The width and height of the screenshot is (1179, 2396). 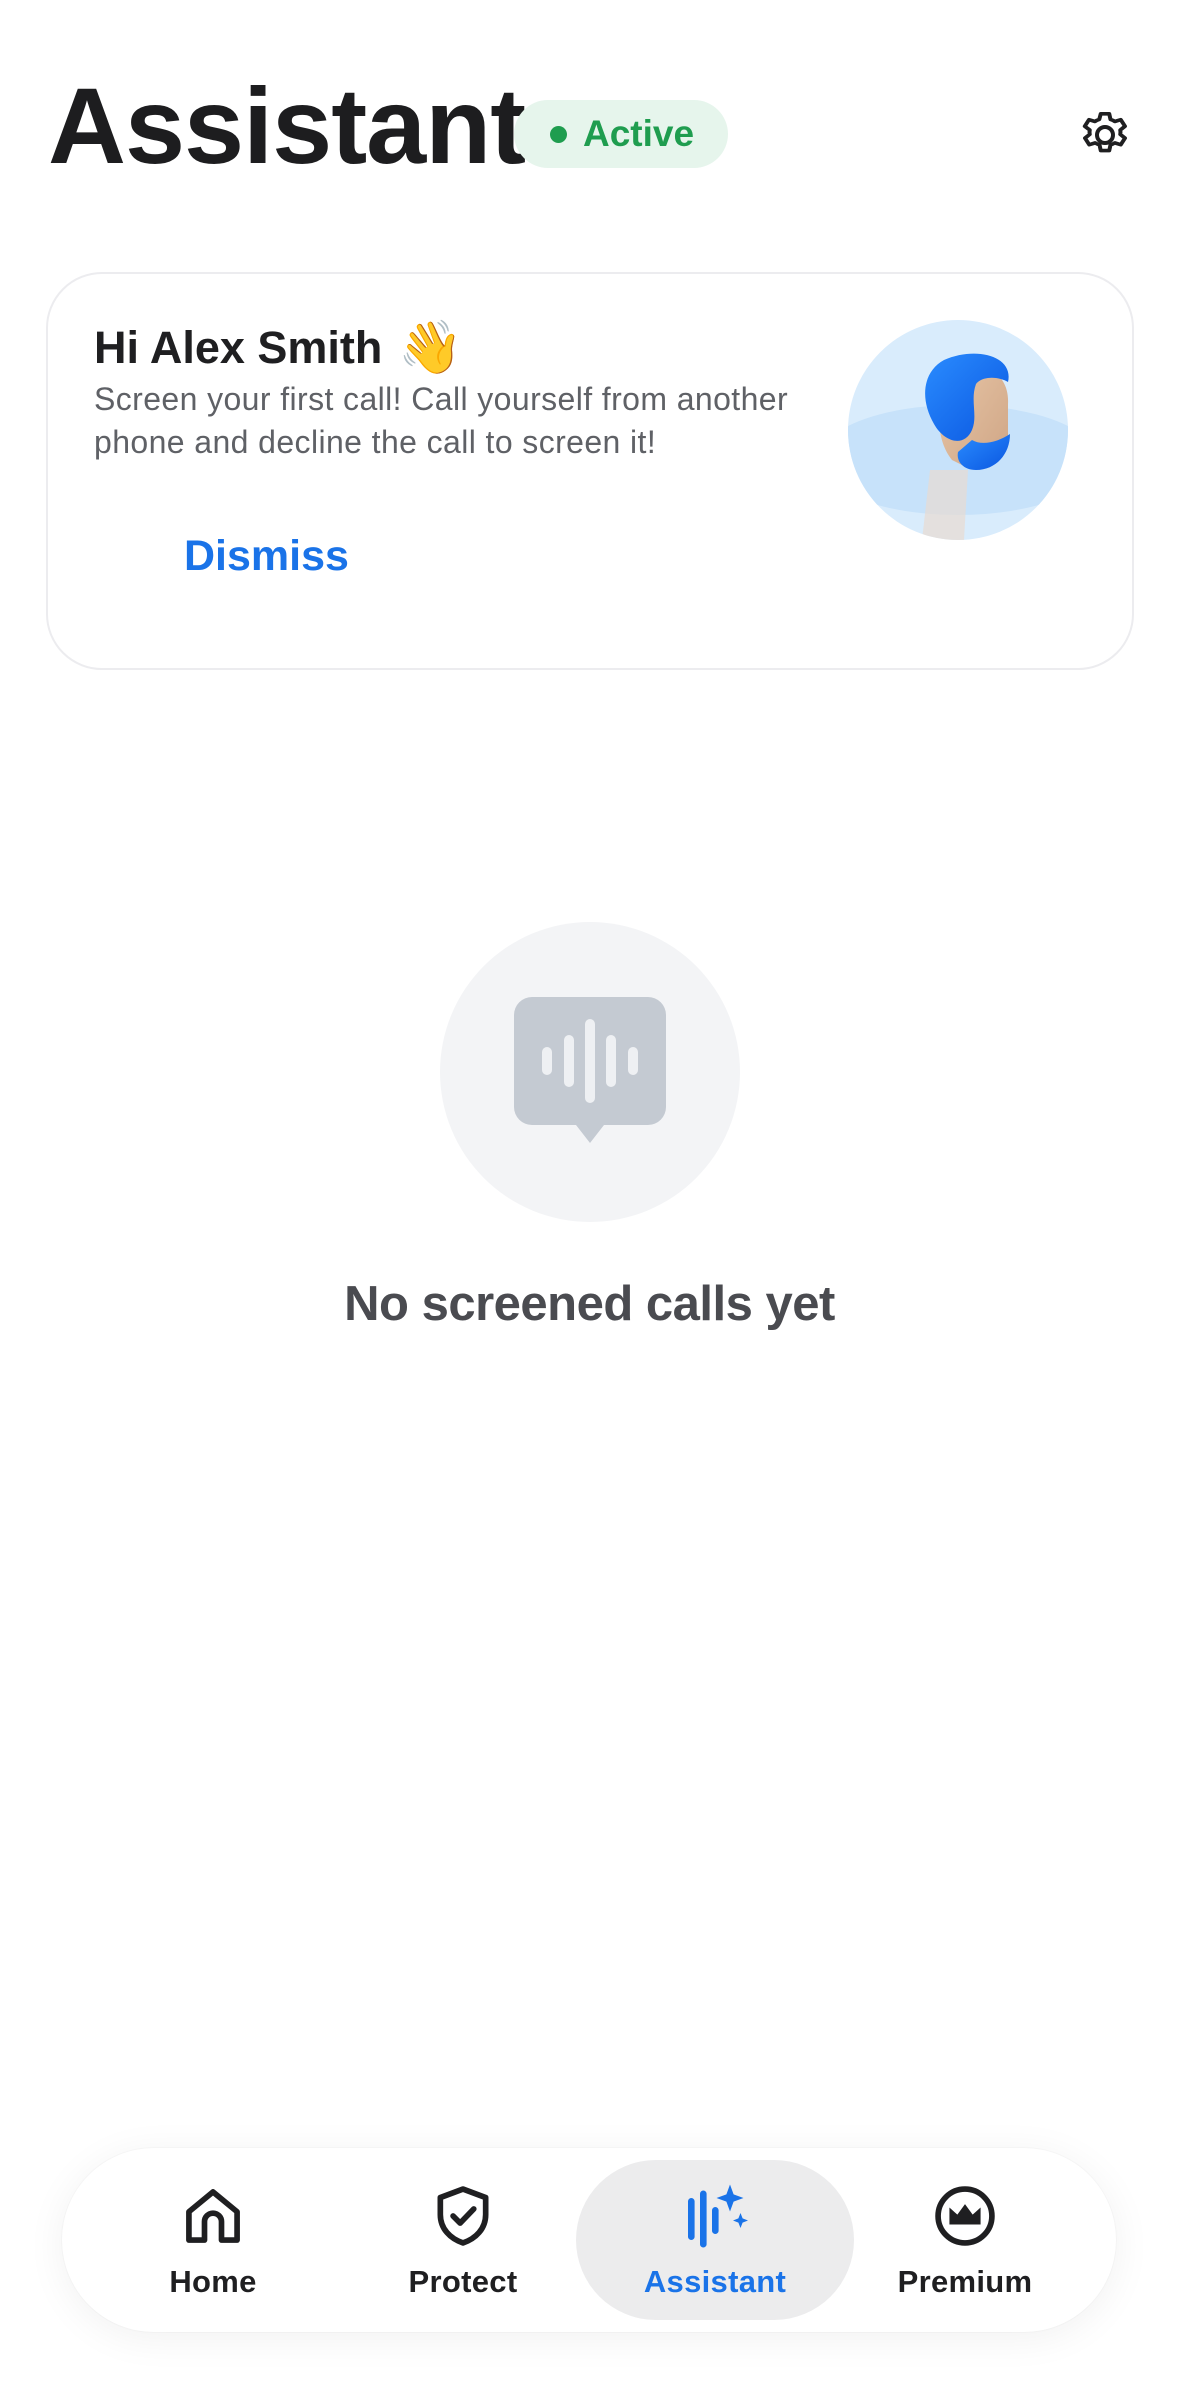 I want to click on status-badge: Active, so click(x=621, y=134).